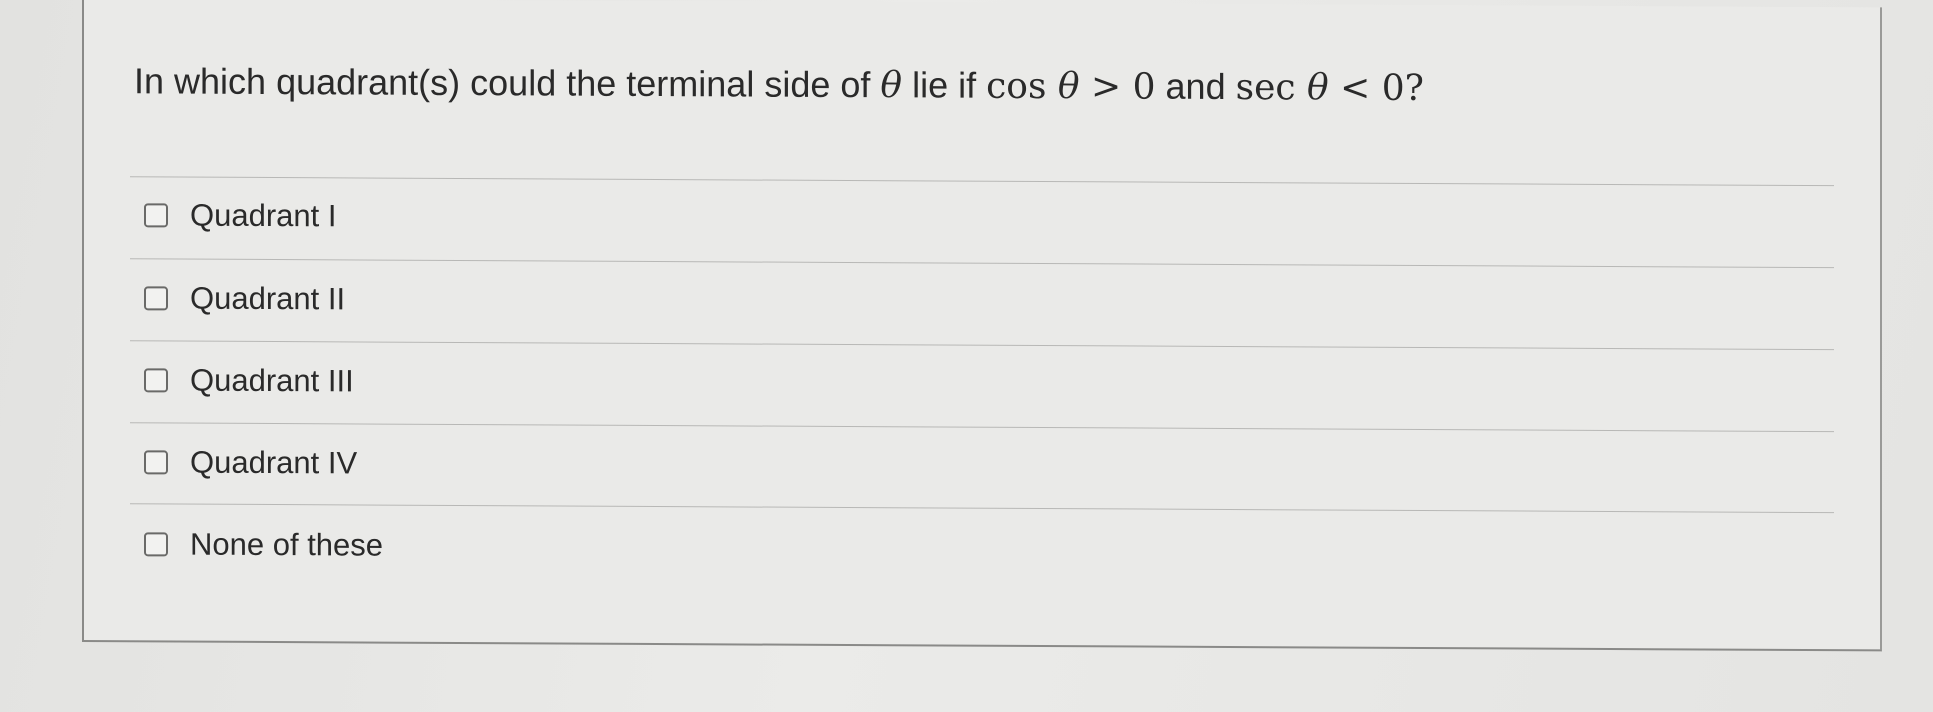 The image size is (1933, 712). Describe the element at coordinates (274, 462) in the screenshot. I see `option-label: Quadrant IV` at that location.